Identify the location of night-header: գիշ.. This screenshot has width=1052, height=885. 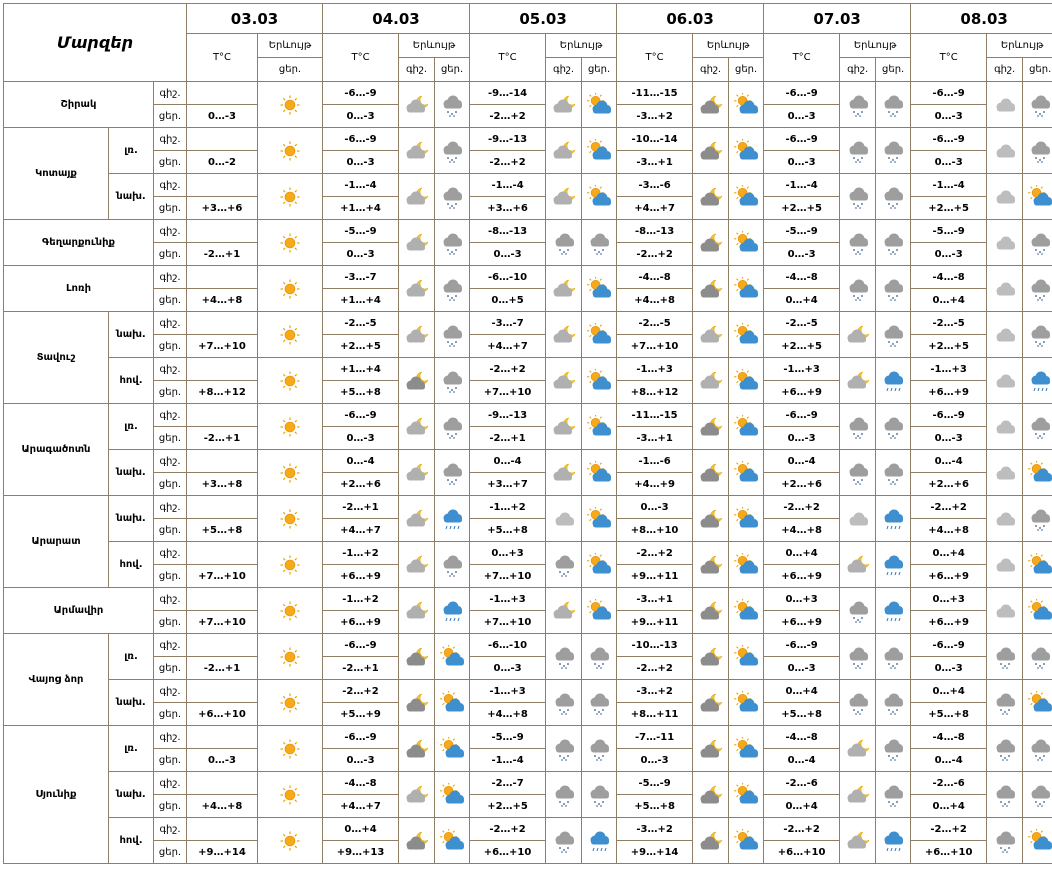
(858, 69).